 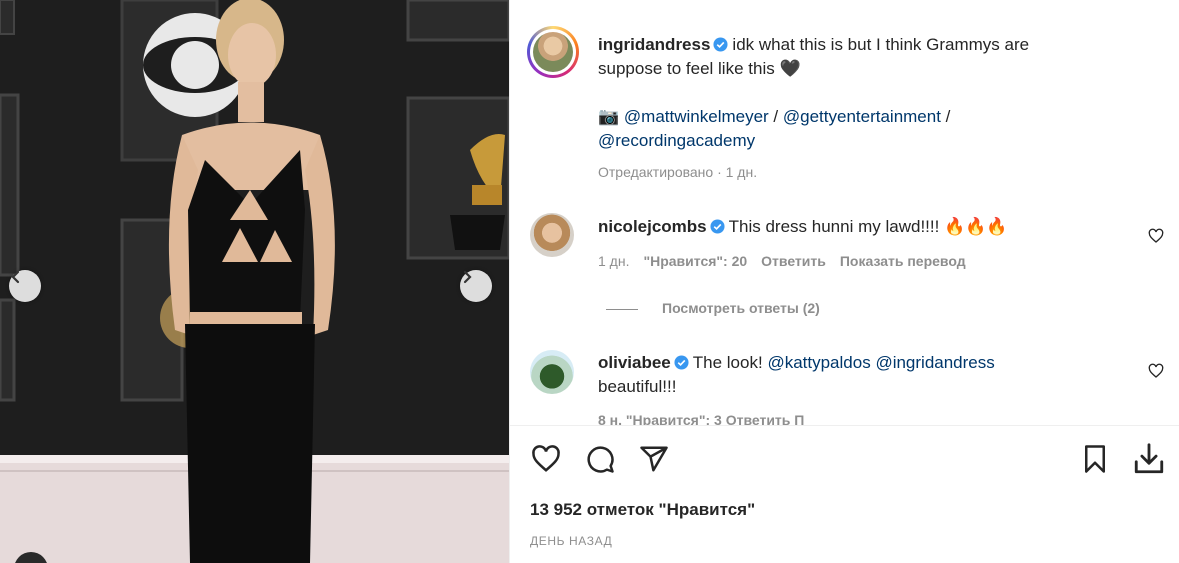 I want to click on section-divider, so click(x=844, y=425).